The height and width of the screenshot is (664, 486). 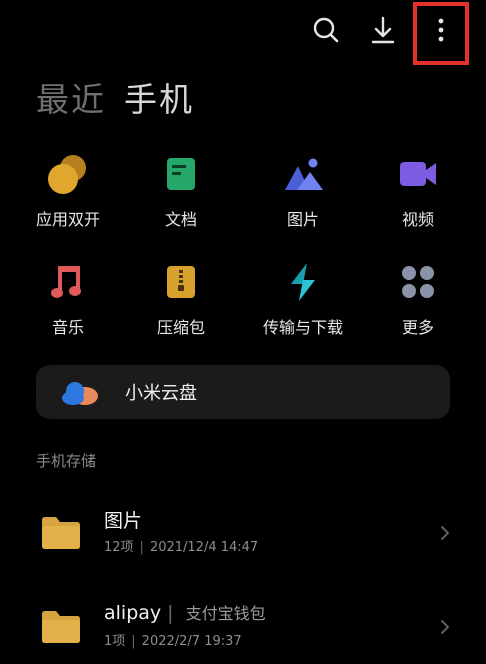 What do you see at coordinates (191, 641) in the screenshot?
I see `folder-date: 2022/2/7 19:37` at bounding box center [191, 641].